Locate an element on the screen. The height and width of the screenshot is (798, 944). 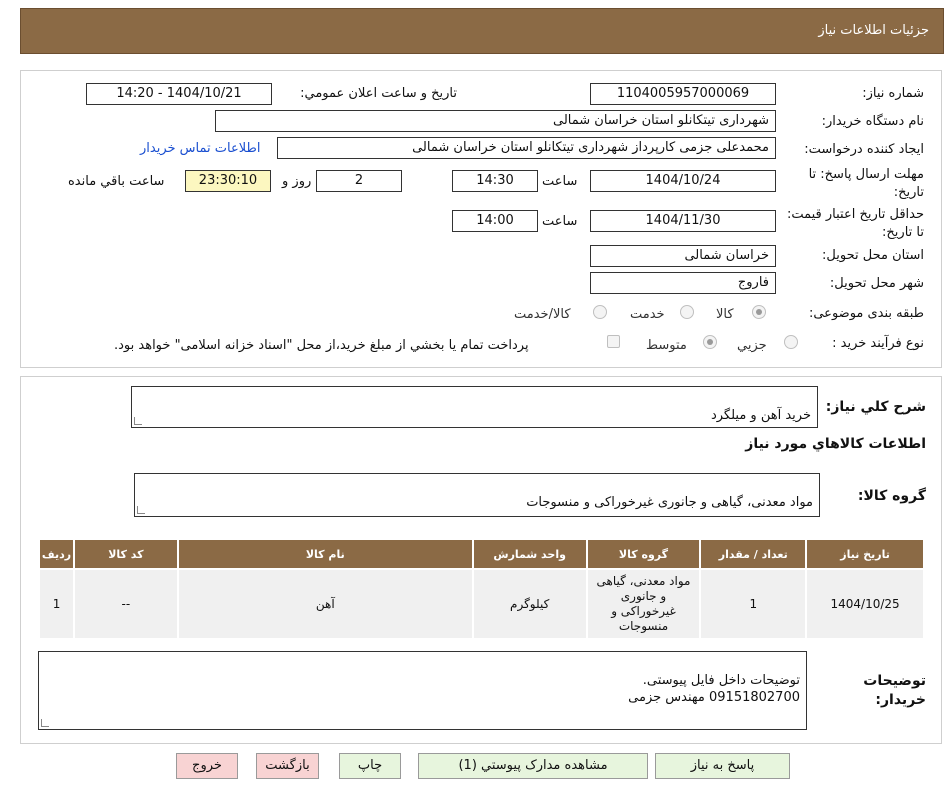
validity-time-label: ساعت is located at coordinates (560, 221).